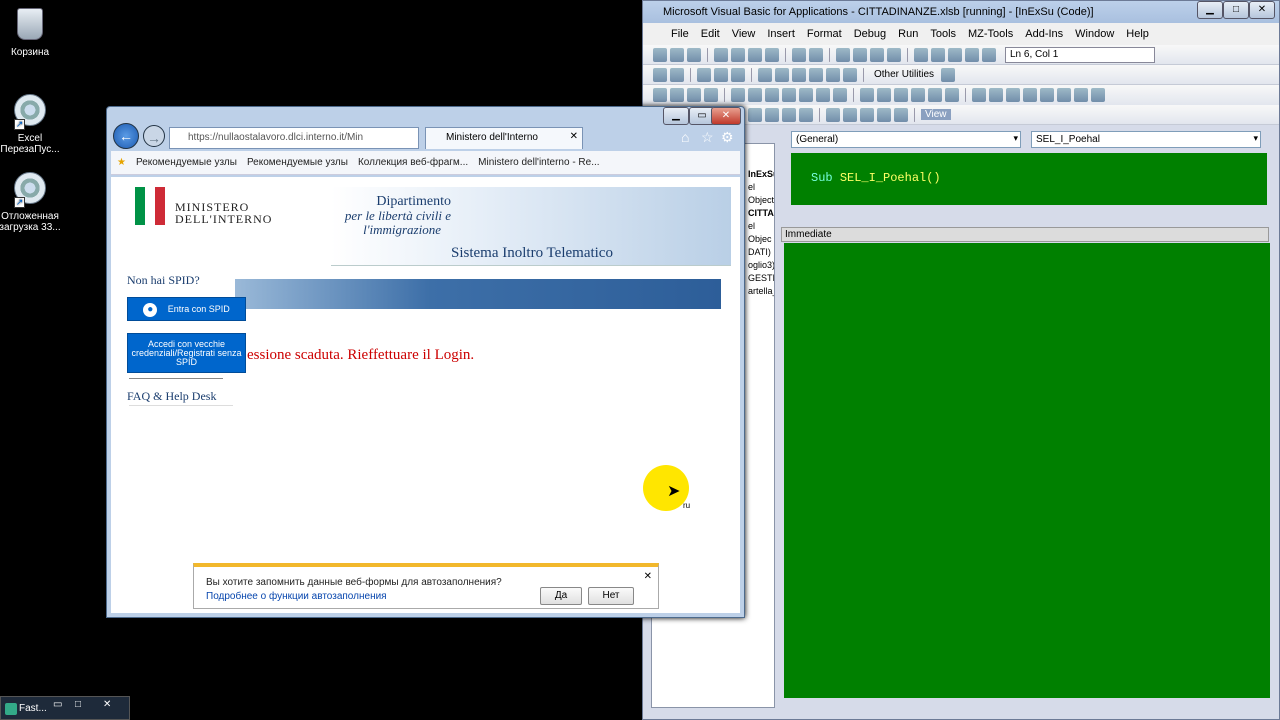  I want to click on project-node: GESTION, so click(761, 278).